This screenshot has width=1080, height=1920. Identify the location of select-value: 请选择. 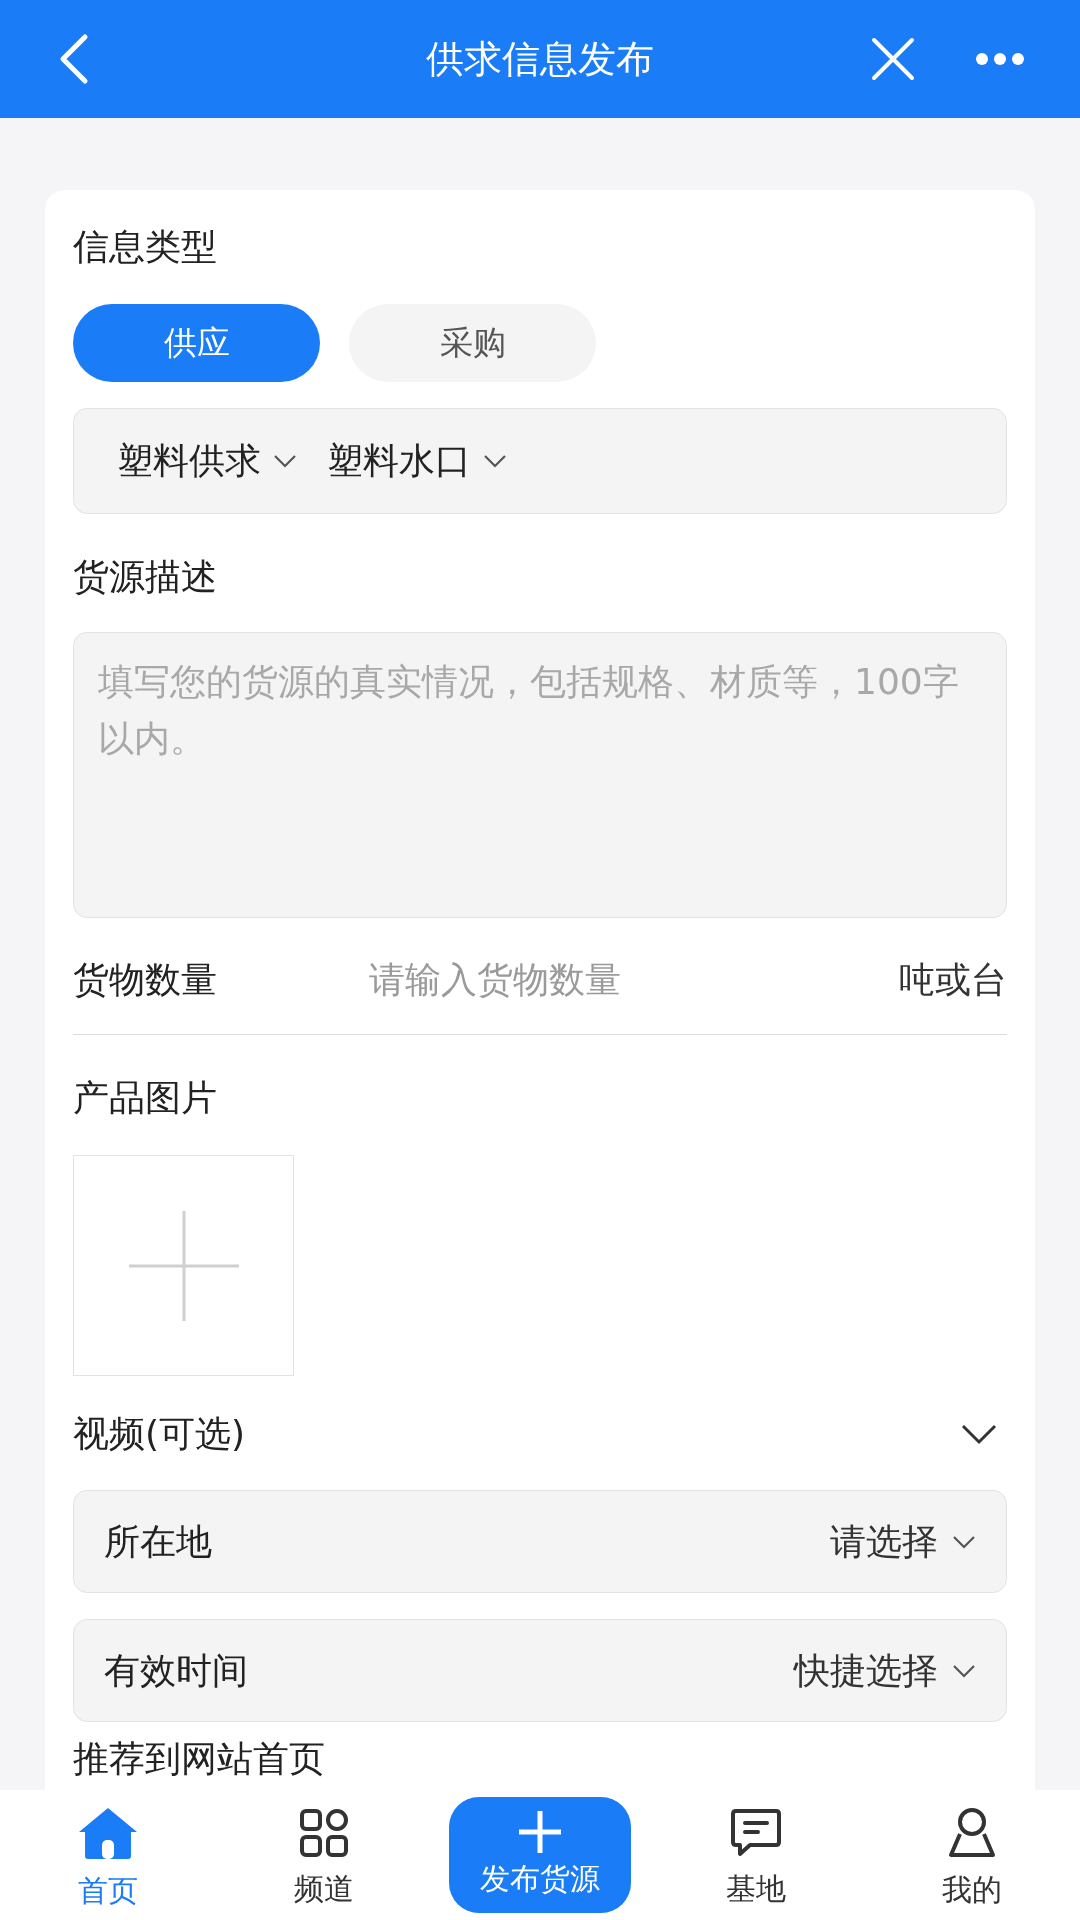
(884, 1541).